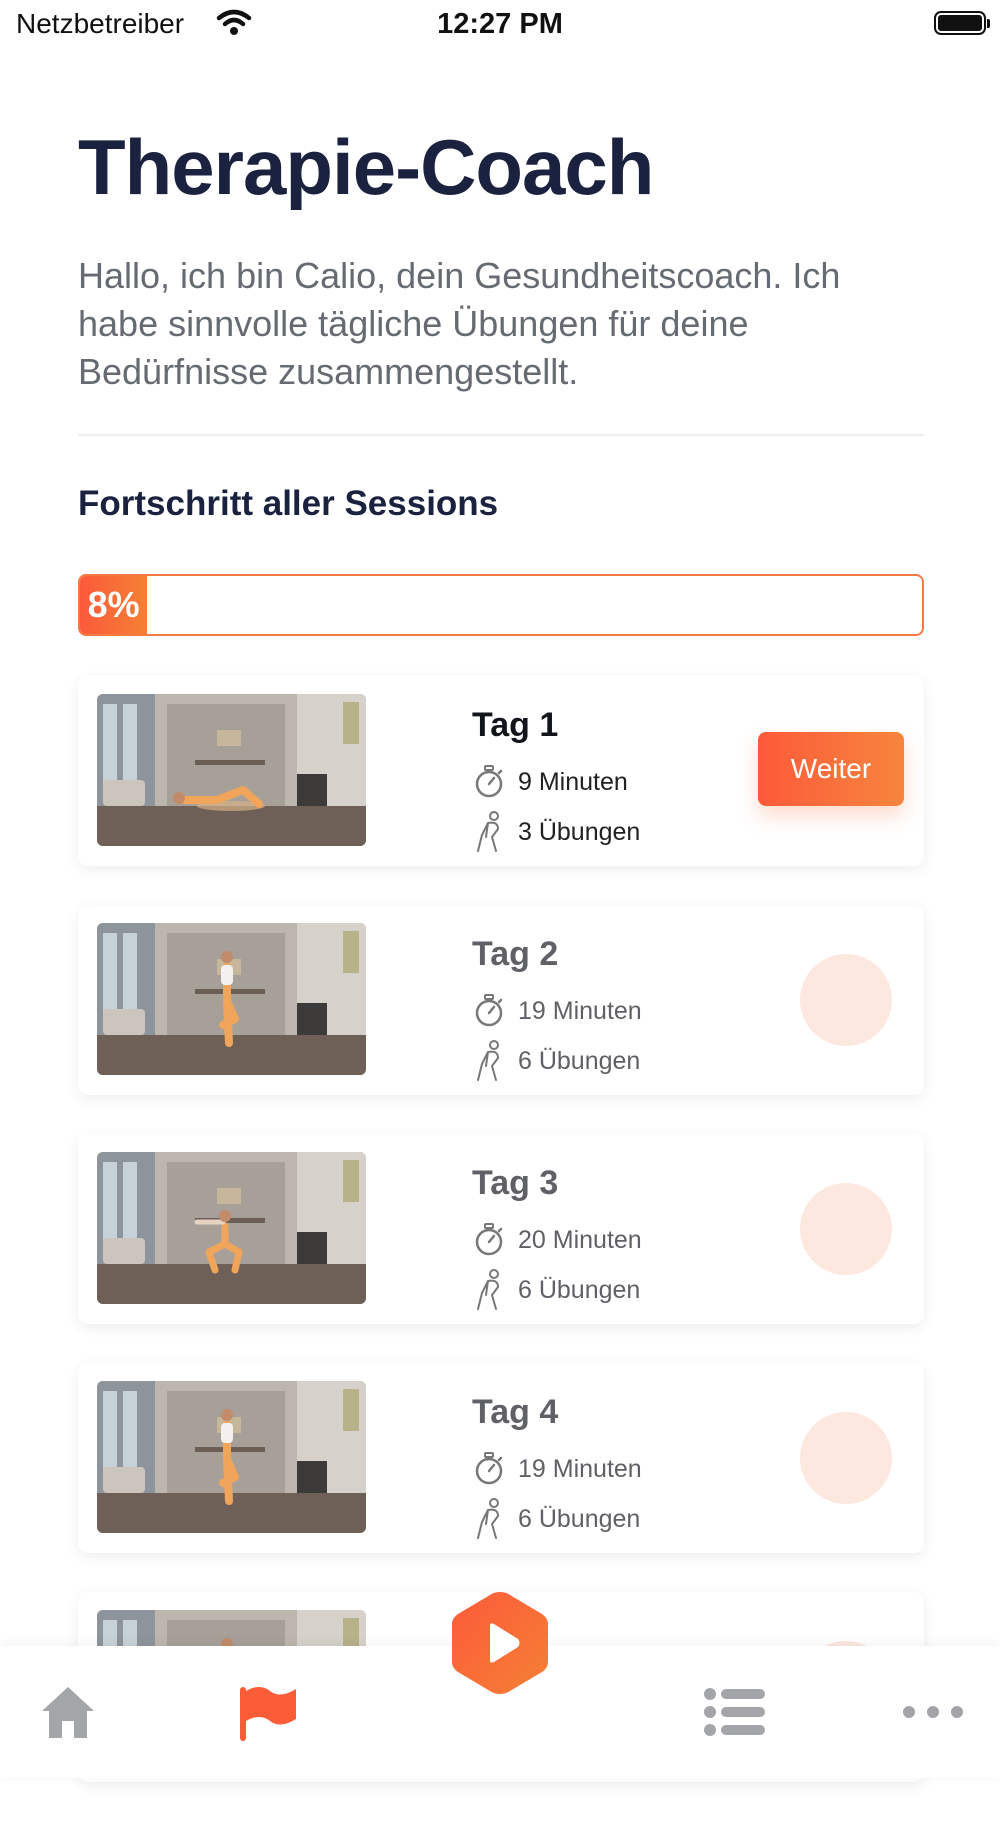 The width and height of the screenshot is (1000, 1821). I want to click on play-icon, so click(500, 1645).